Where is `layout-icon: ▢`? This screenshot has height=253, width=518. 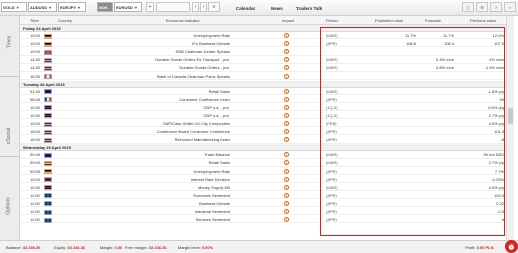
layout-icon: ▢ is located at coordinates (468, 7).